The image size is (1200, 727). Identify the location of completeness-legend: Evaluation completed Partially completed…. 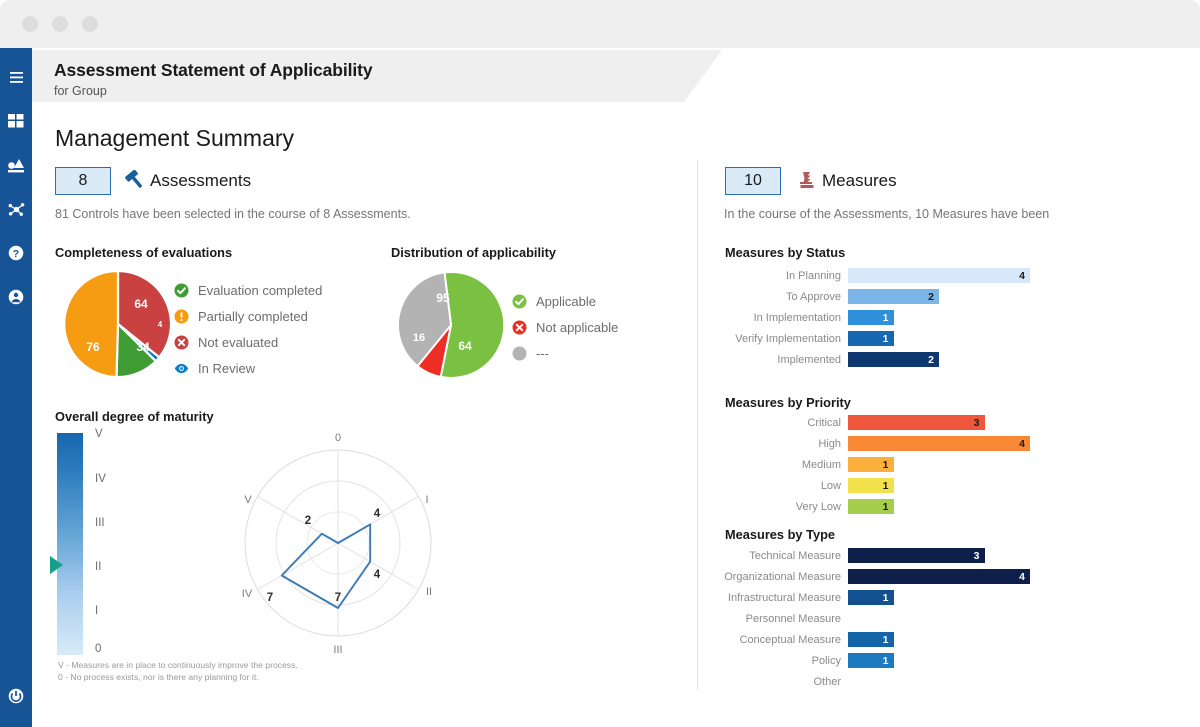
(248, 329).